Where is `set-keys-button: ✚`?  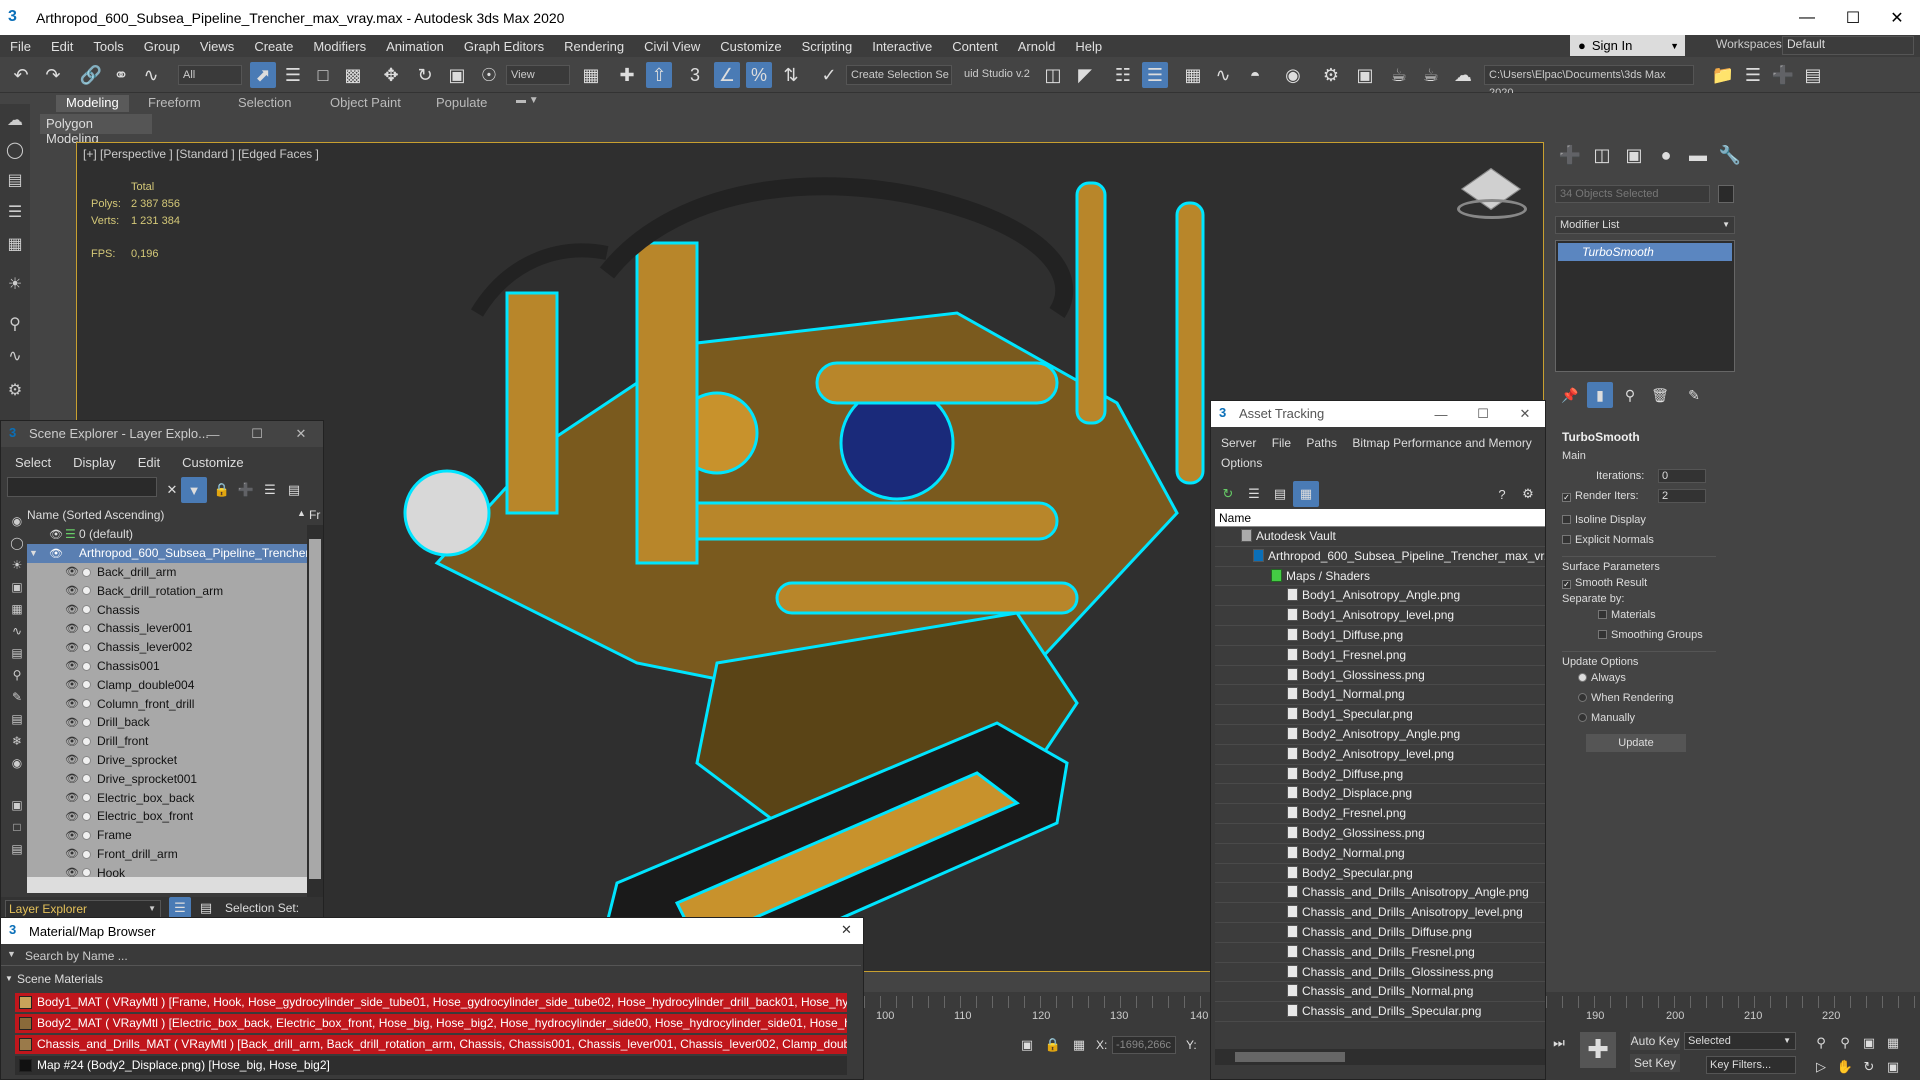 set-keys-button: ✚ is located at coordinates (1598, 1050).